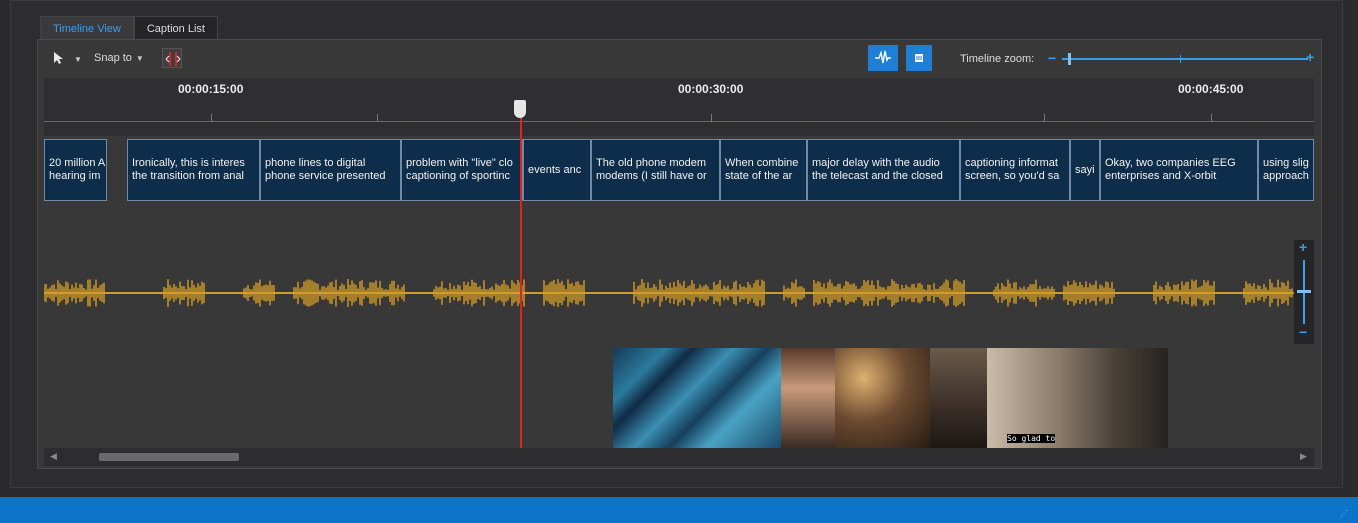 The image size is (1358, 523). What do you see at coordinates (876, 163) in the screenshot?
I see `caption-line: major delay with the audio` at bounding box center [876, 163].